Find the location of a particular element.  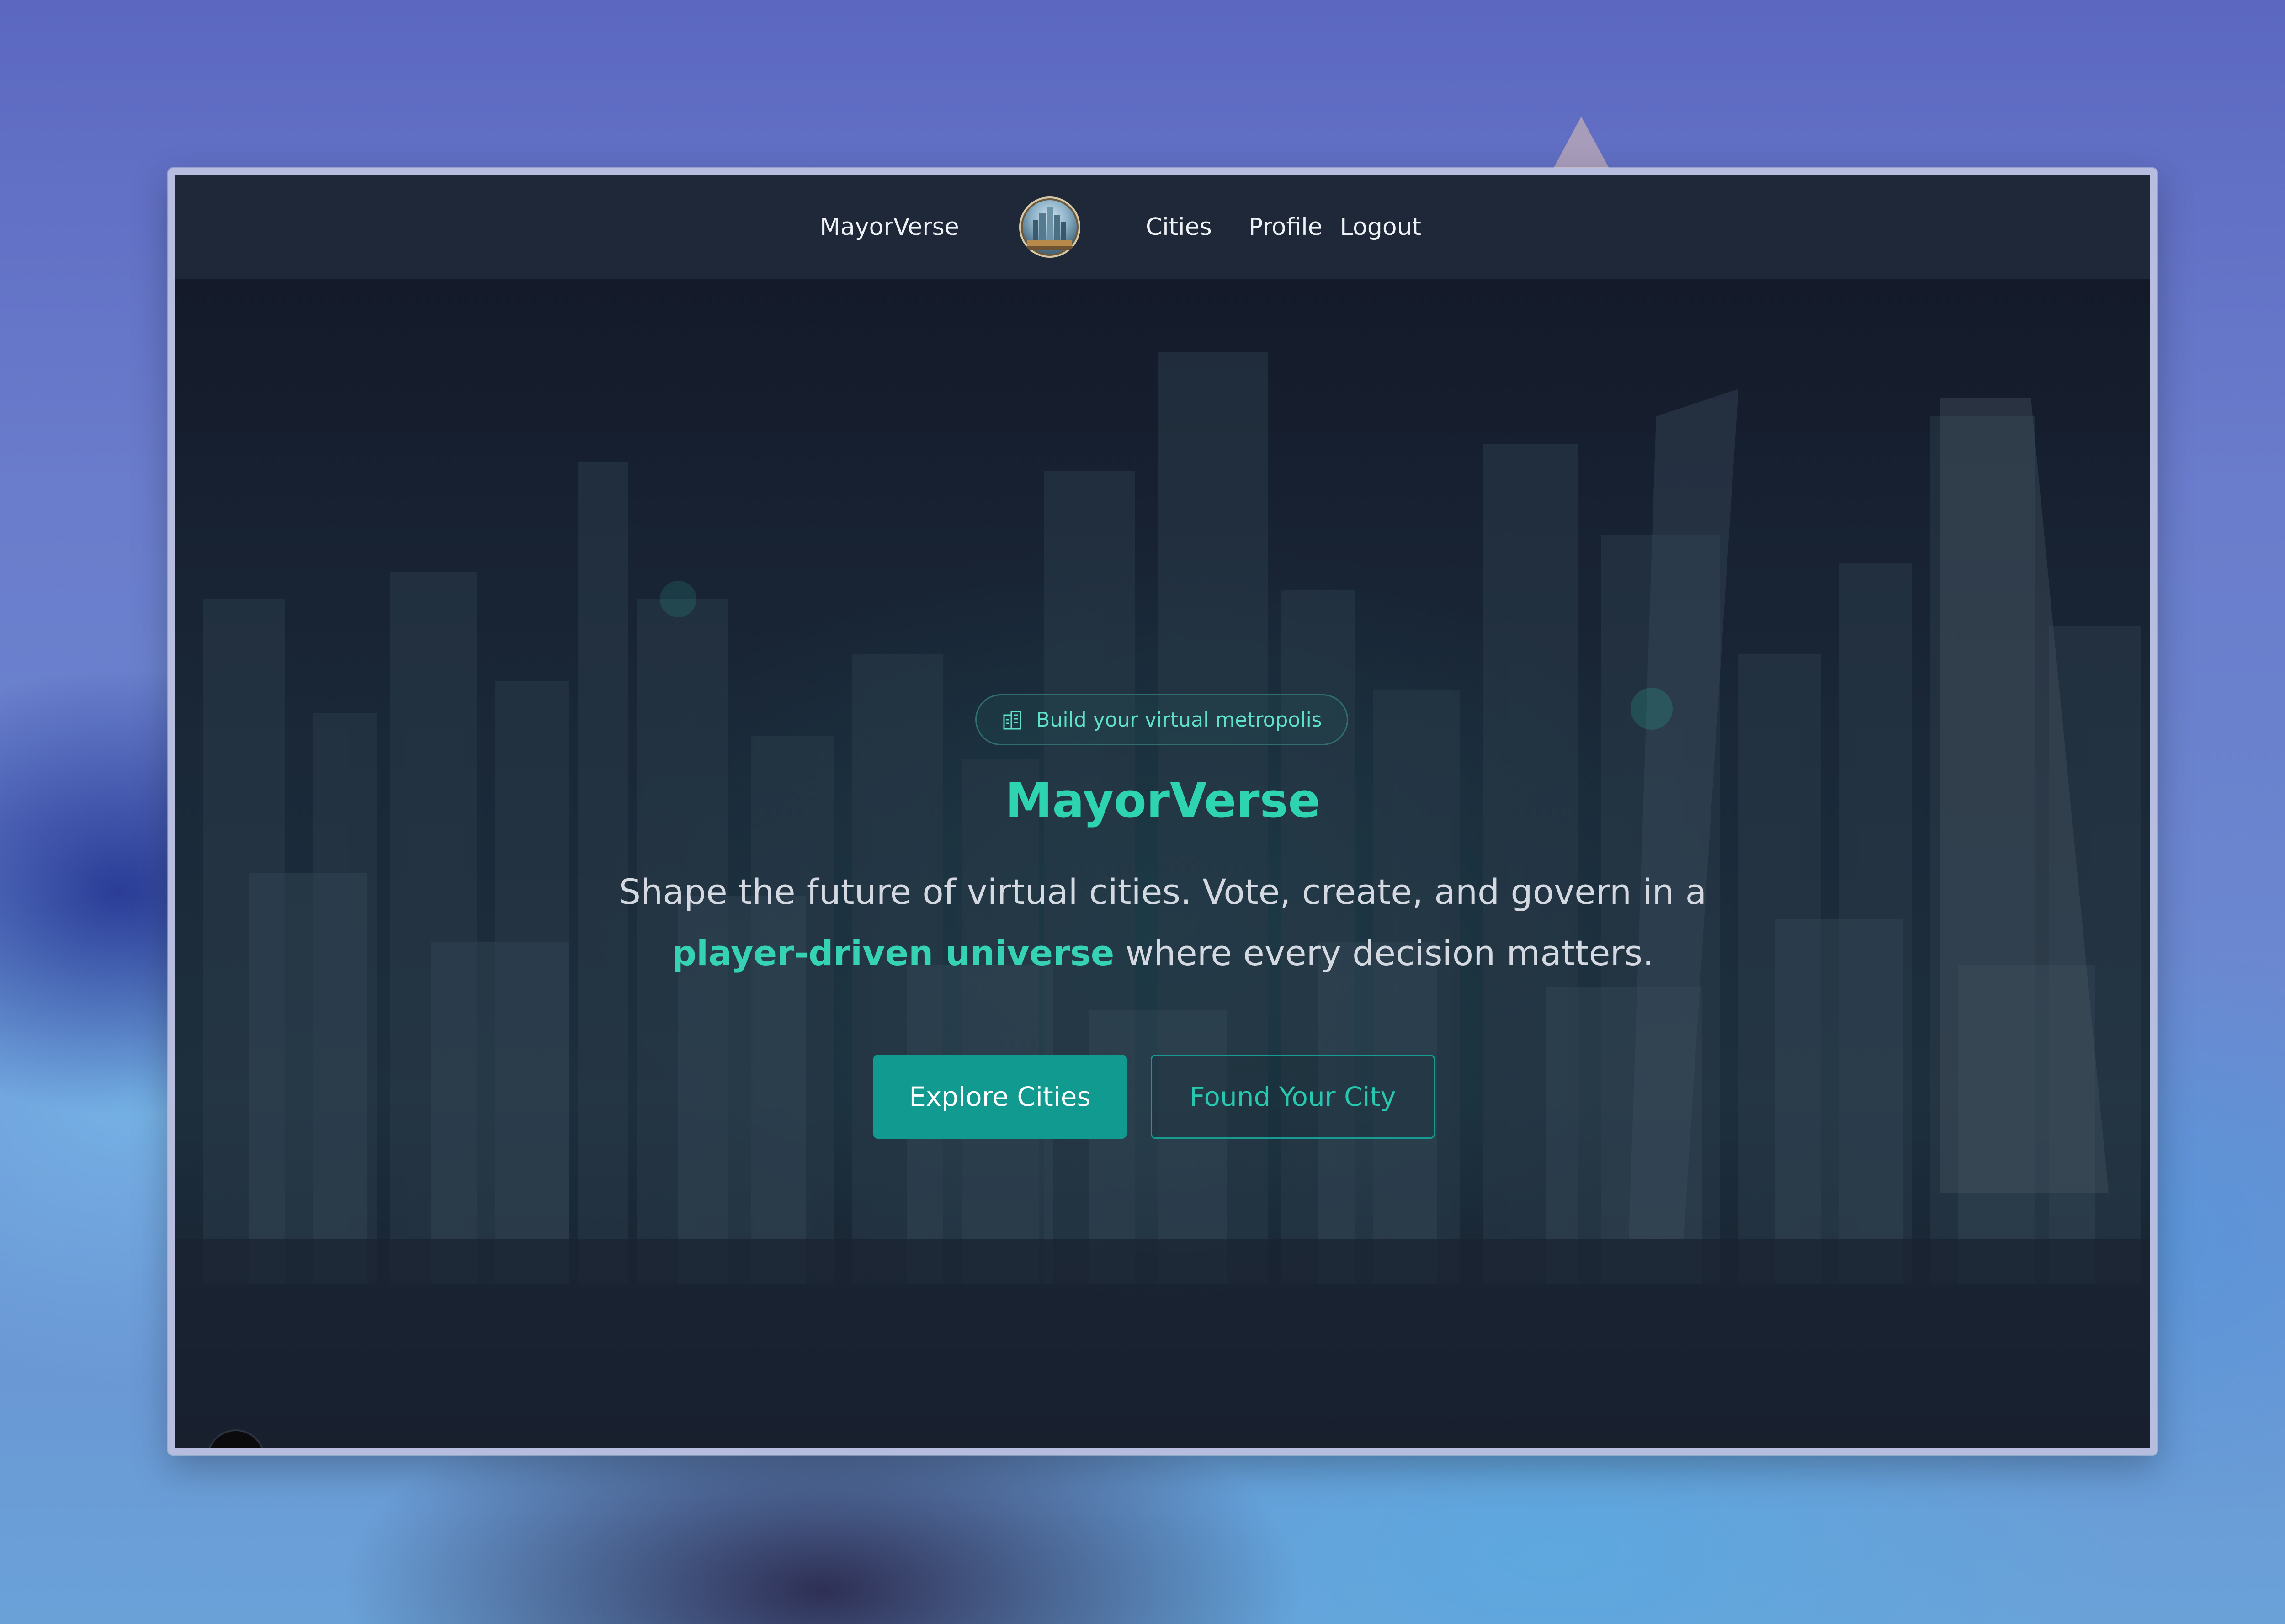

building-icon is located at coordinates (1012, 720).